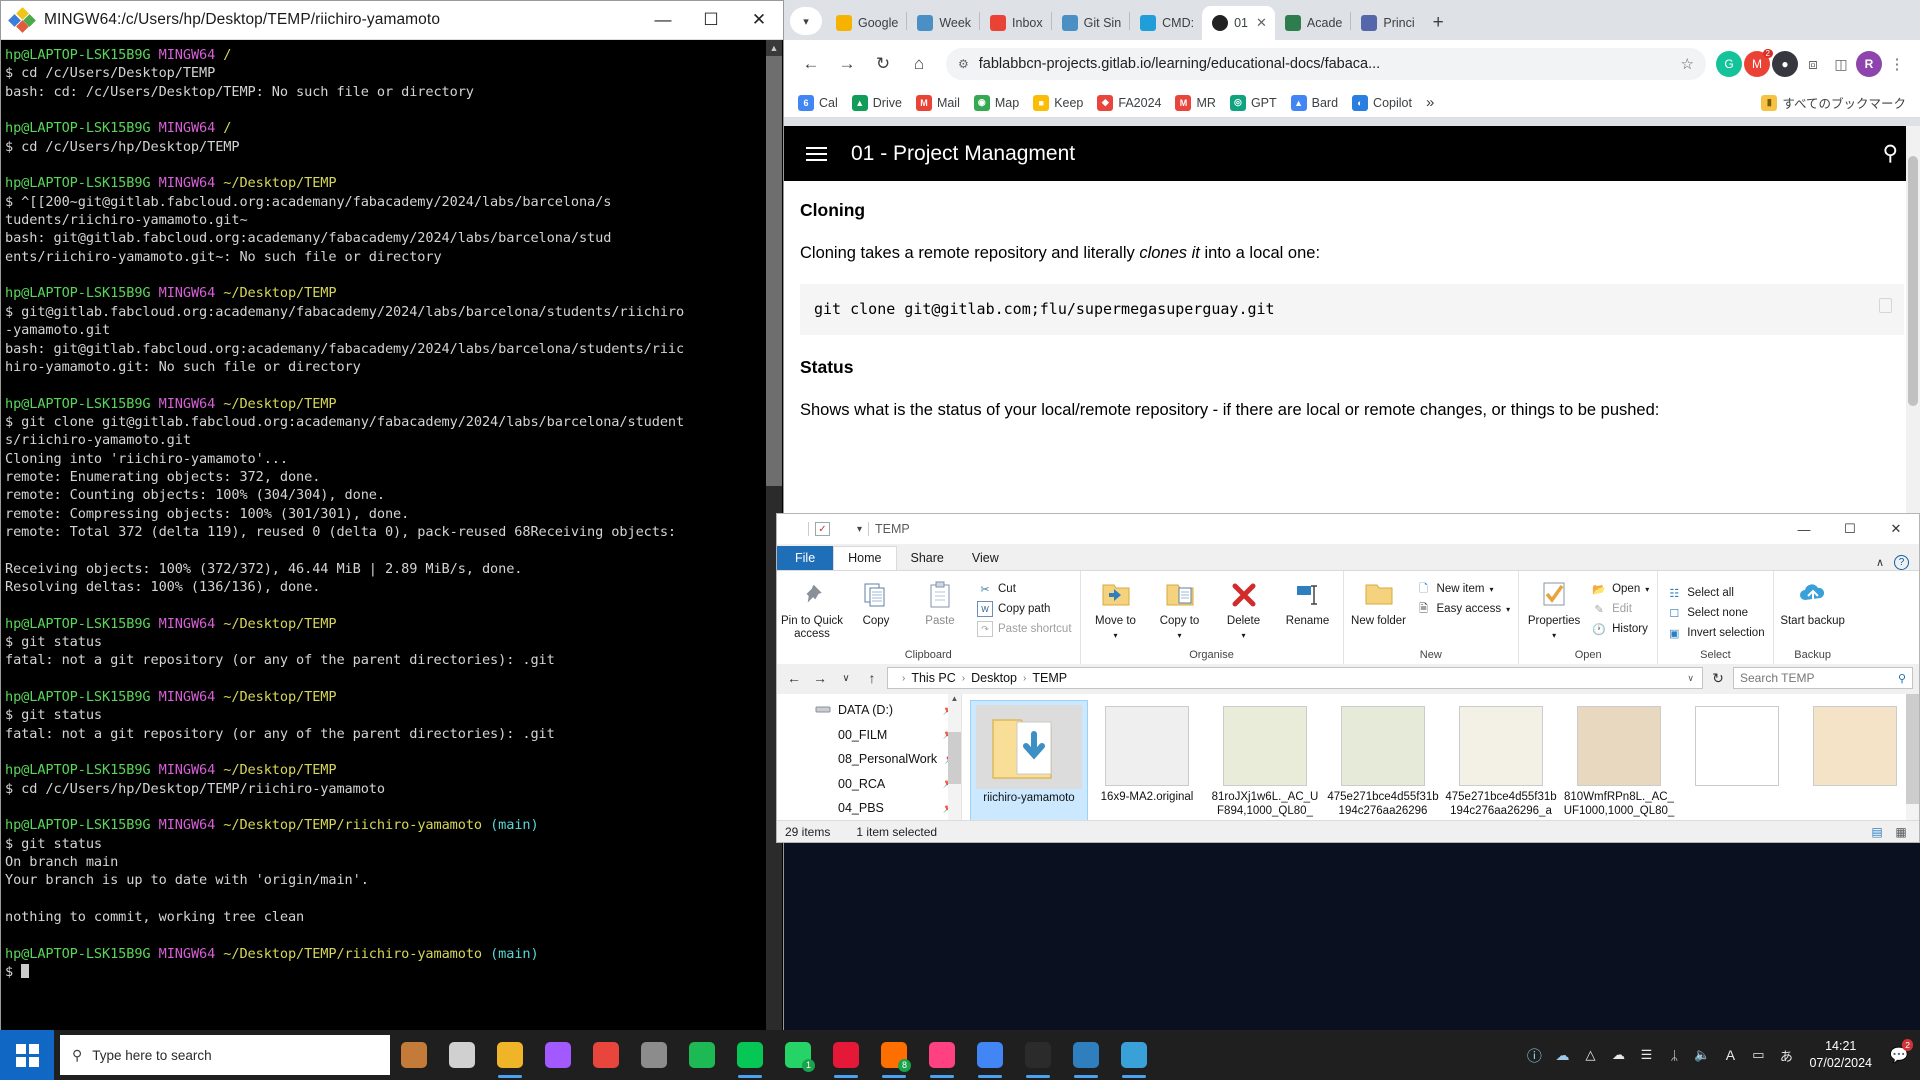 The width and height of the screenshot is (1920, 1080). Describe the element at coordinates (1620, 629) in the screenshot. I see `history-button: 🕐 History` at that location.